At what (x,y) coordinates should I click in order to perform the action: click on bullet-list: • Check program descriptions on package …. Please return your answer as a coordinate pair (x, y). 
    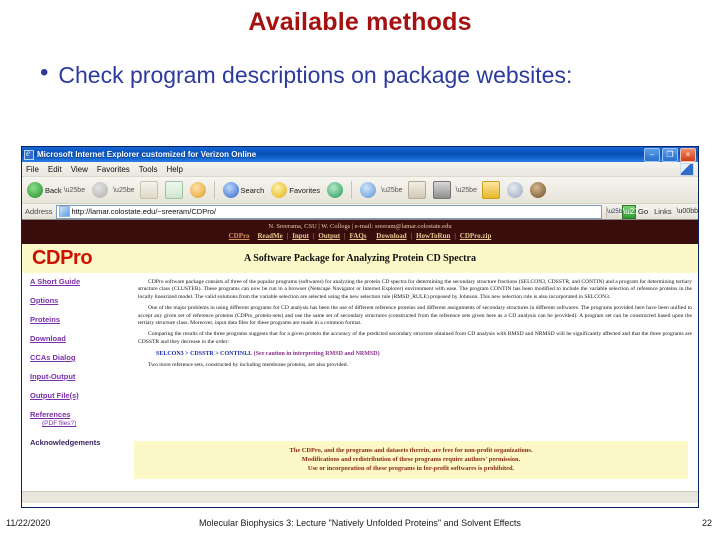
    Looking at the image, I should click on (336, 75).